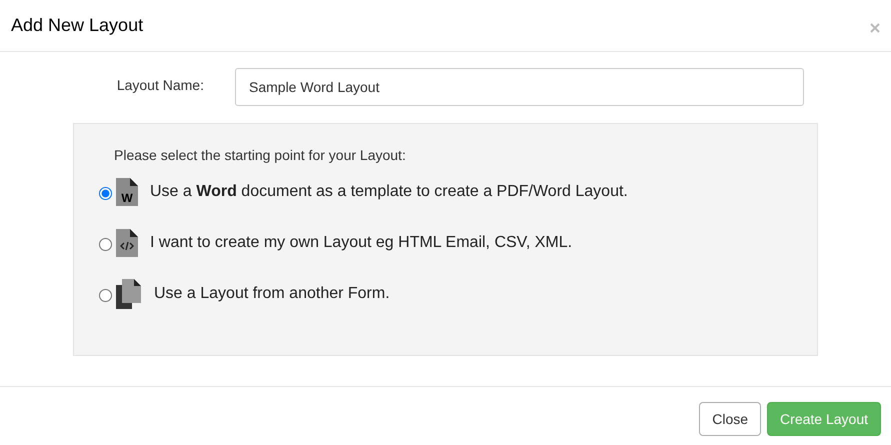  Describe the element at coordinates (730, 419) in the screenshot. I see `close-button: Close` at that location.